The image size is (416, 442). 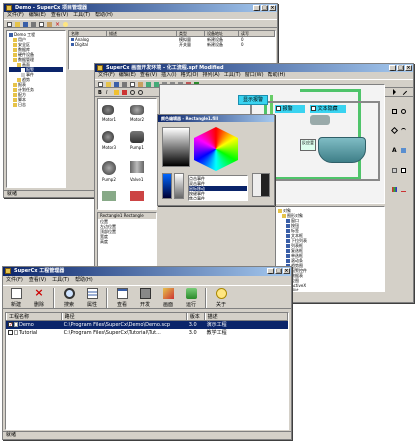 I want to click on line-color-button, so click(x=124, y=92).